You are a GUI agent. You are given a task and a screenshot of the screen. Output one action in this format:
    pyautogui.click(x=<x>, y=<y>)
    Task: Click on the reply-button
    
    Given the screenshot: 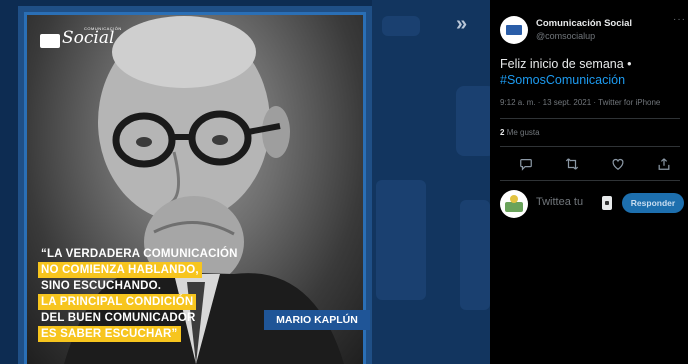 What is the action you would take?
    pyautogui.click(x=526, y=164)
    